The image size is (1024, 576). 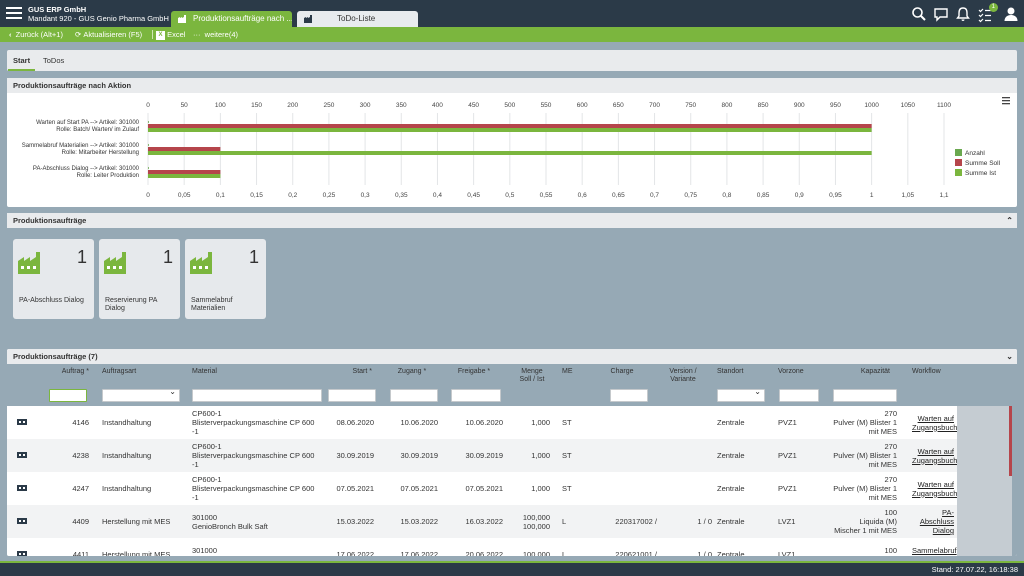 What do you see at coordinates (139, 279) in the screenshot?
I see `card-reservierung: 1 Reservierung PA Dialog` at bounding box center [139, 279].